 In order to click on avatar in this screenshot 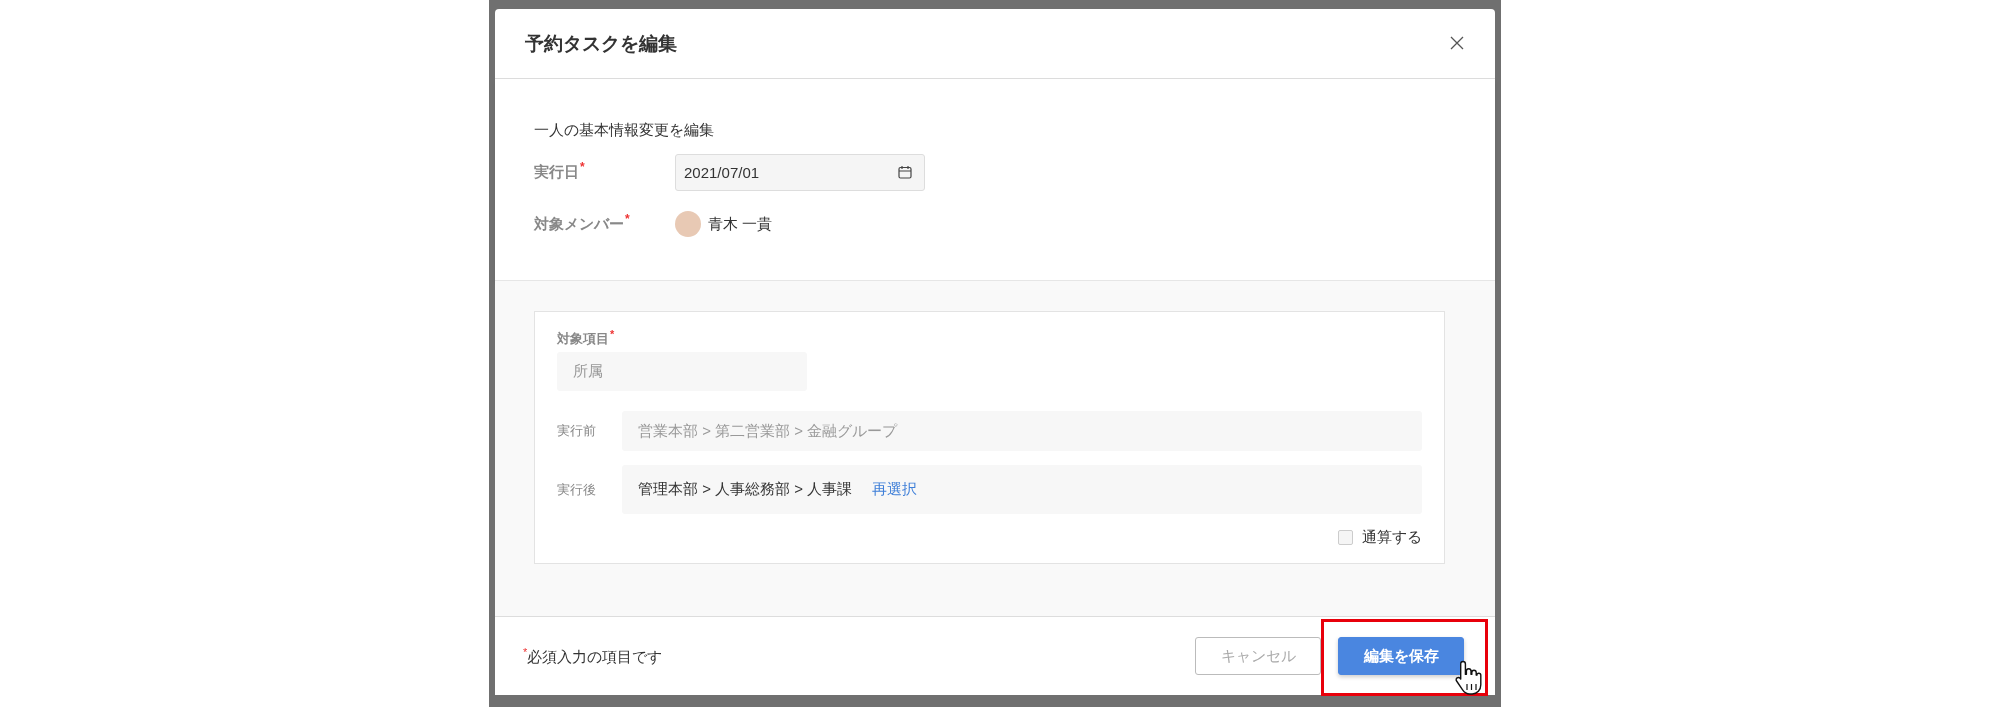, I will do `click(688, 224)`.